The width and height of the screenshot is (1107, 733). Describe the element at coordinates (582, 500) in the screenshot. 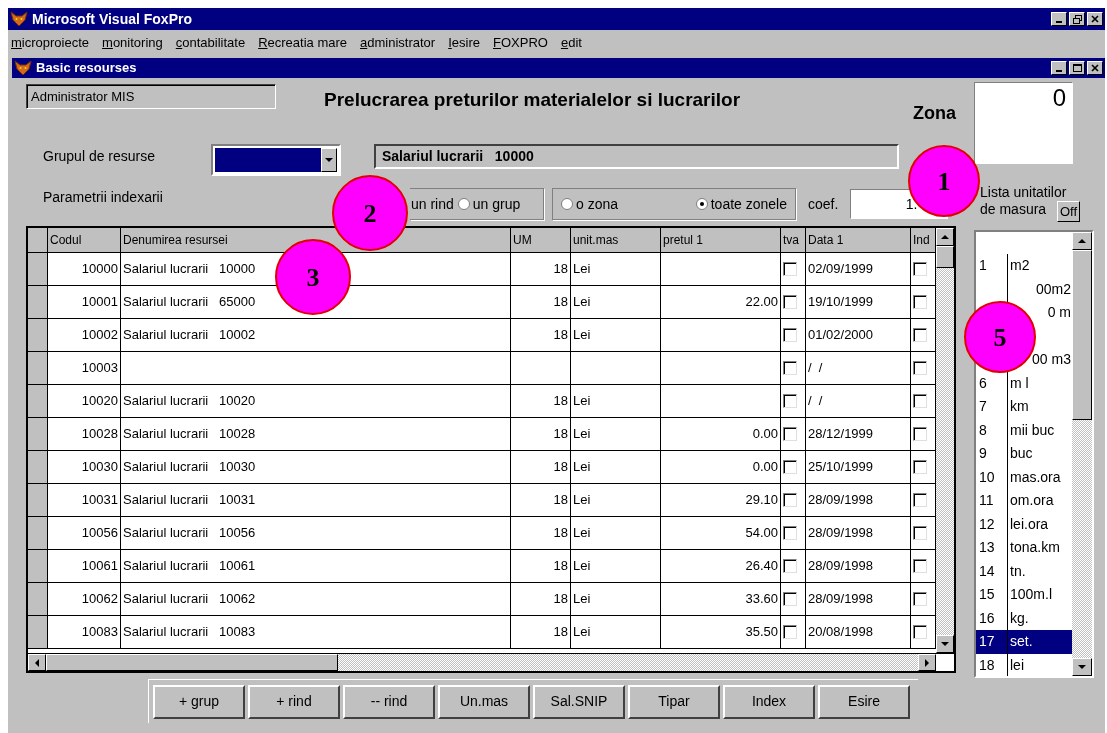

I see `table-cell-text: Lei` at that location.